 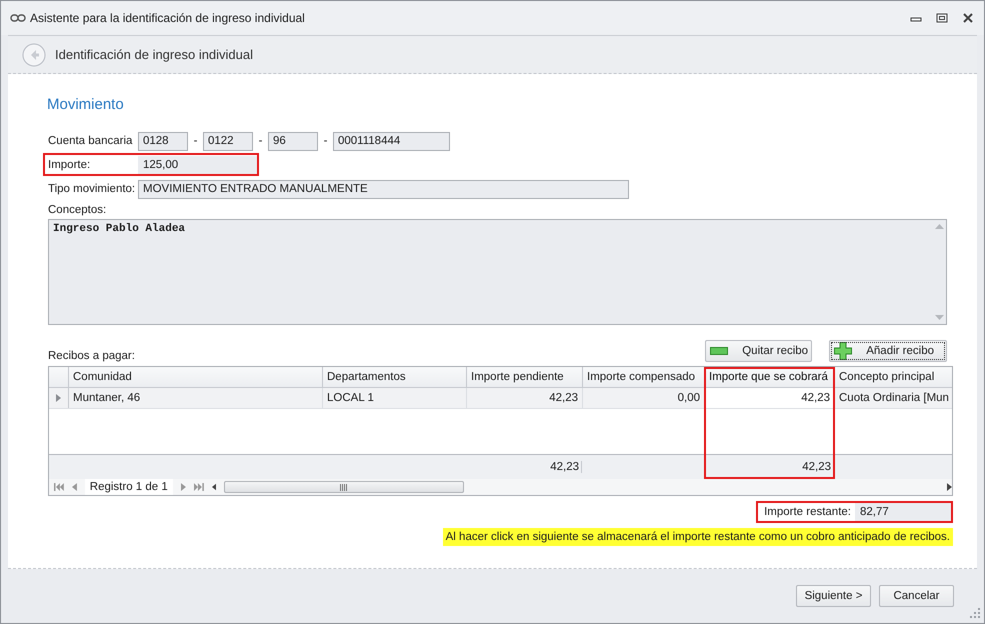 What do you see at coordinates (183, 487) in the screenshot?
I see `next-record-icon` at bounding box center [183, 487].